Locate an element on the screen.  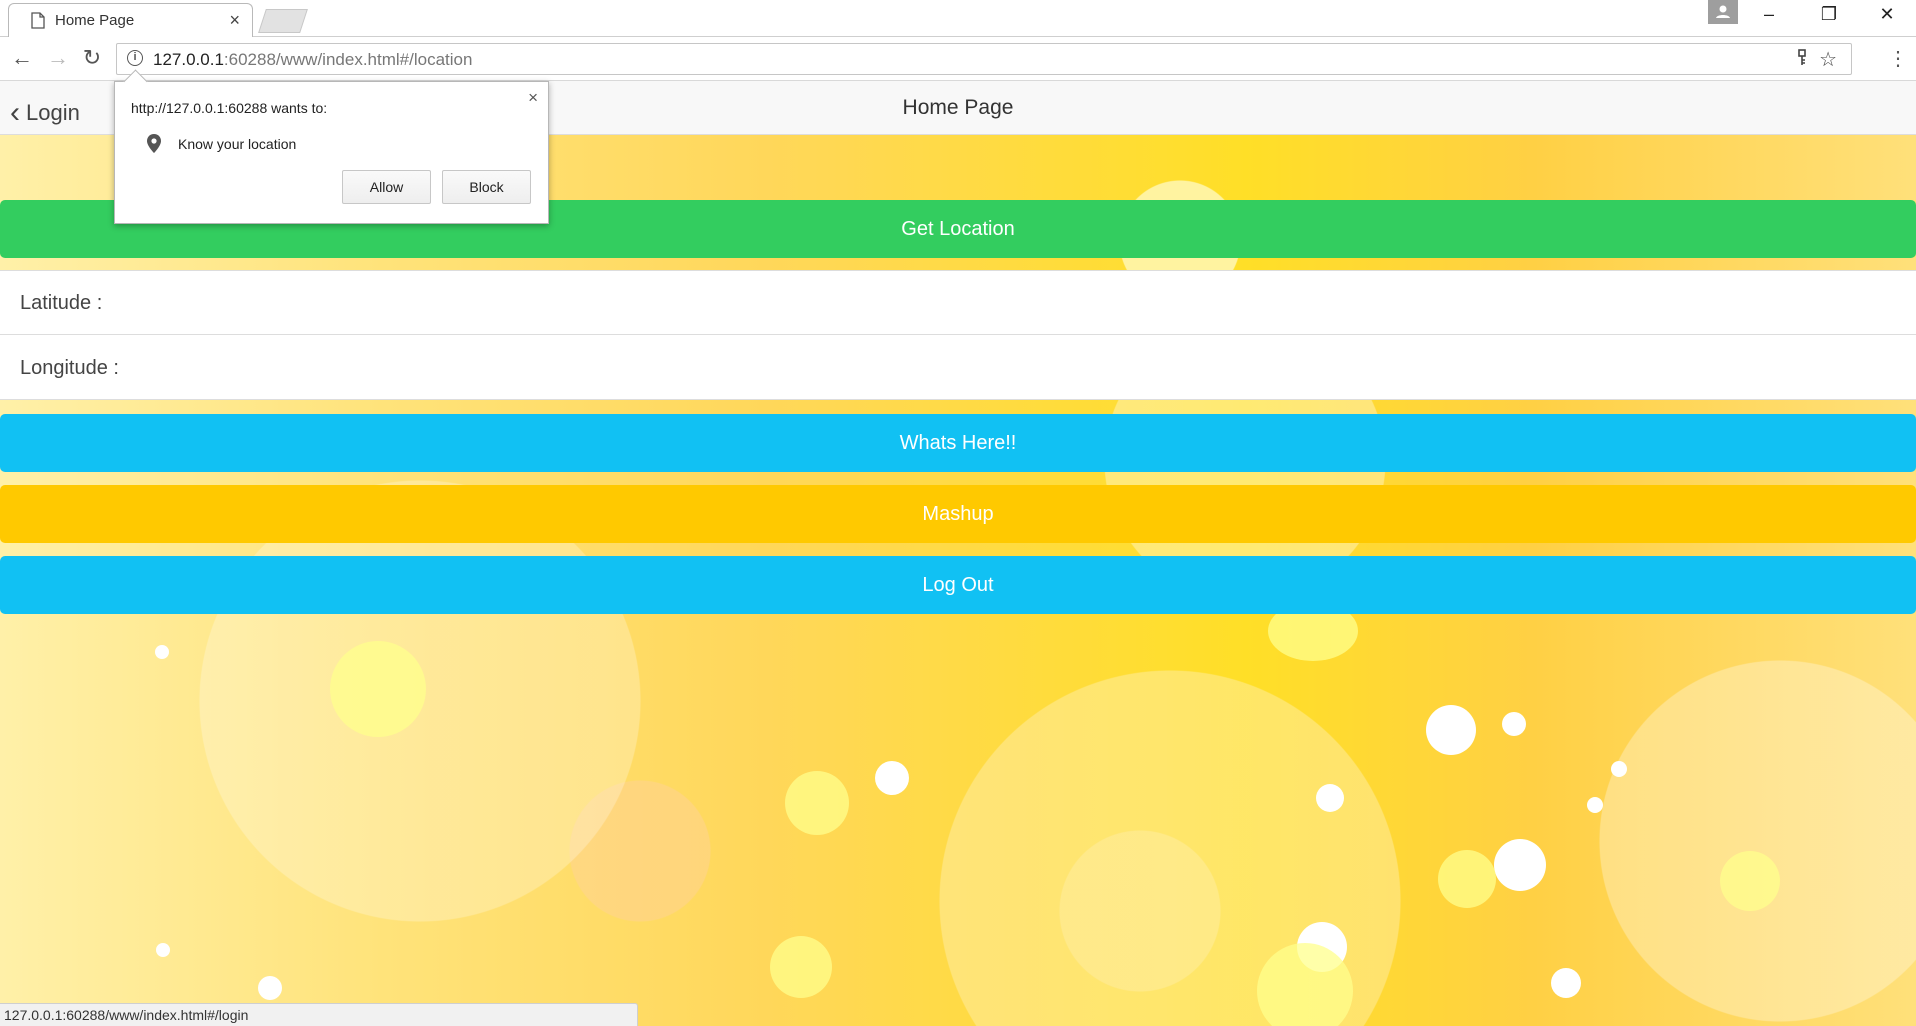
info-icon: i is located at coordinates (135, 58).